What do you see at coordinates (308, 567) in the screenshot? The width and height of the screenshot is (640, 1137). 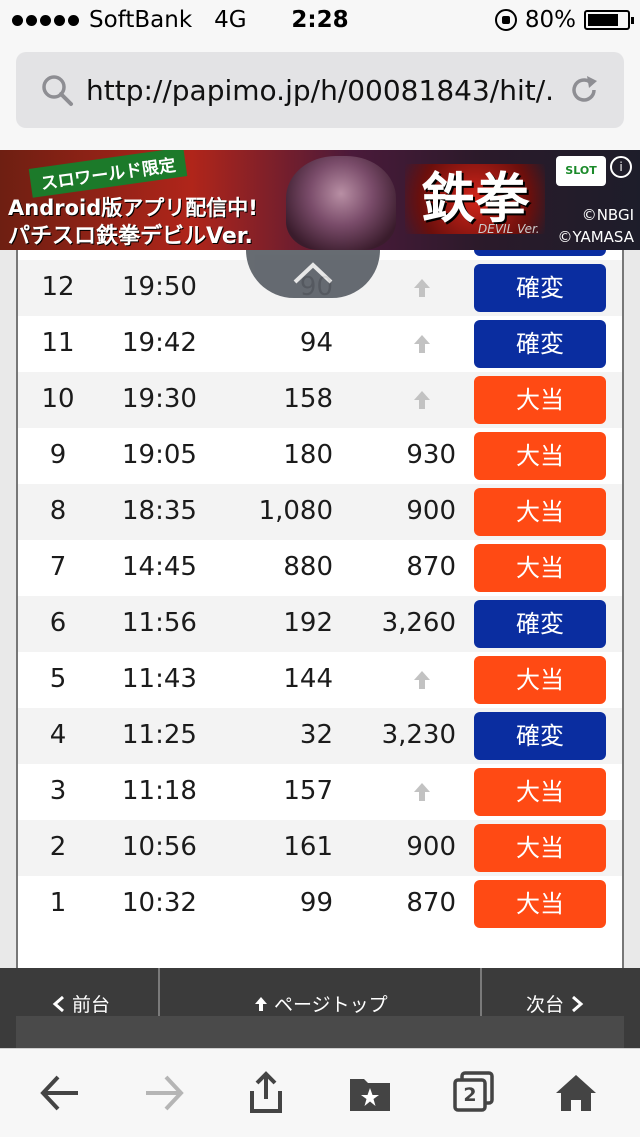 I see `spin-count: 880` at bounding box center [308, 567].